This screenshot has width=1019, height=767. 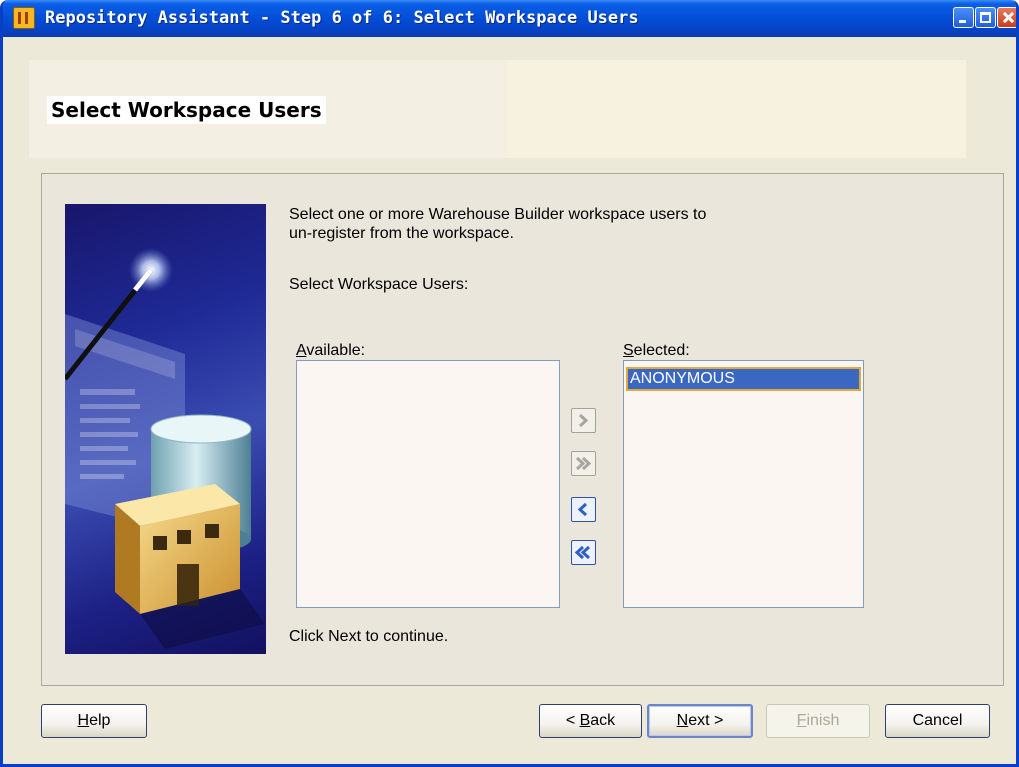 I want to click on double-chevron-right-icon, so click(x=583, y=463).